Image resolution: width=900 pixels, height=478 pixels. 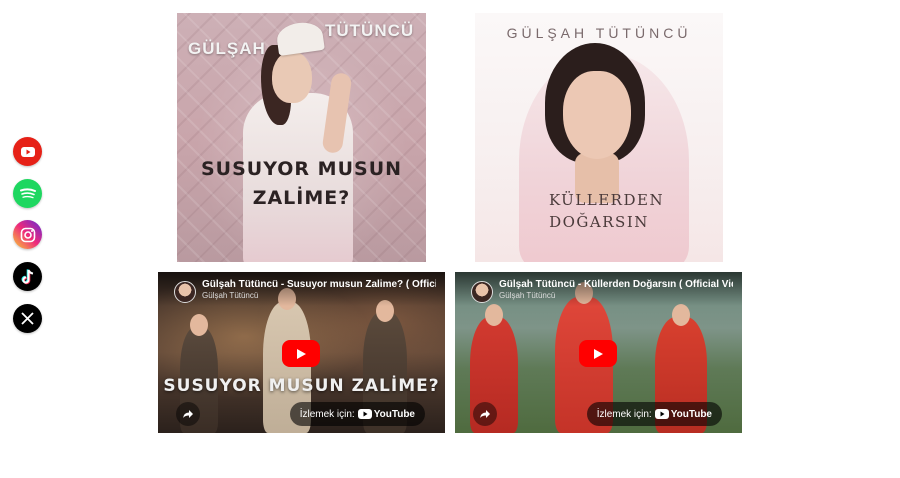 I want to click on album-cover-kullerden-dogarsin: GÜLŞAH TÜTÜNCÜ KÜLLERDEN DOĞARSIN, so click(x=599, y=137).